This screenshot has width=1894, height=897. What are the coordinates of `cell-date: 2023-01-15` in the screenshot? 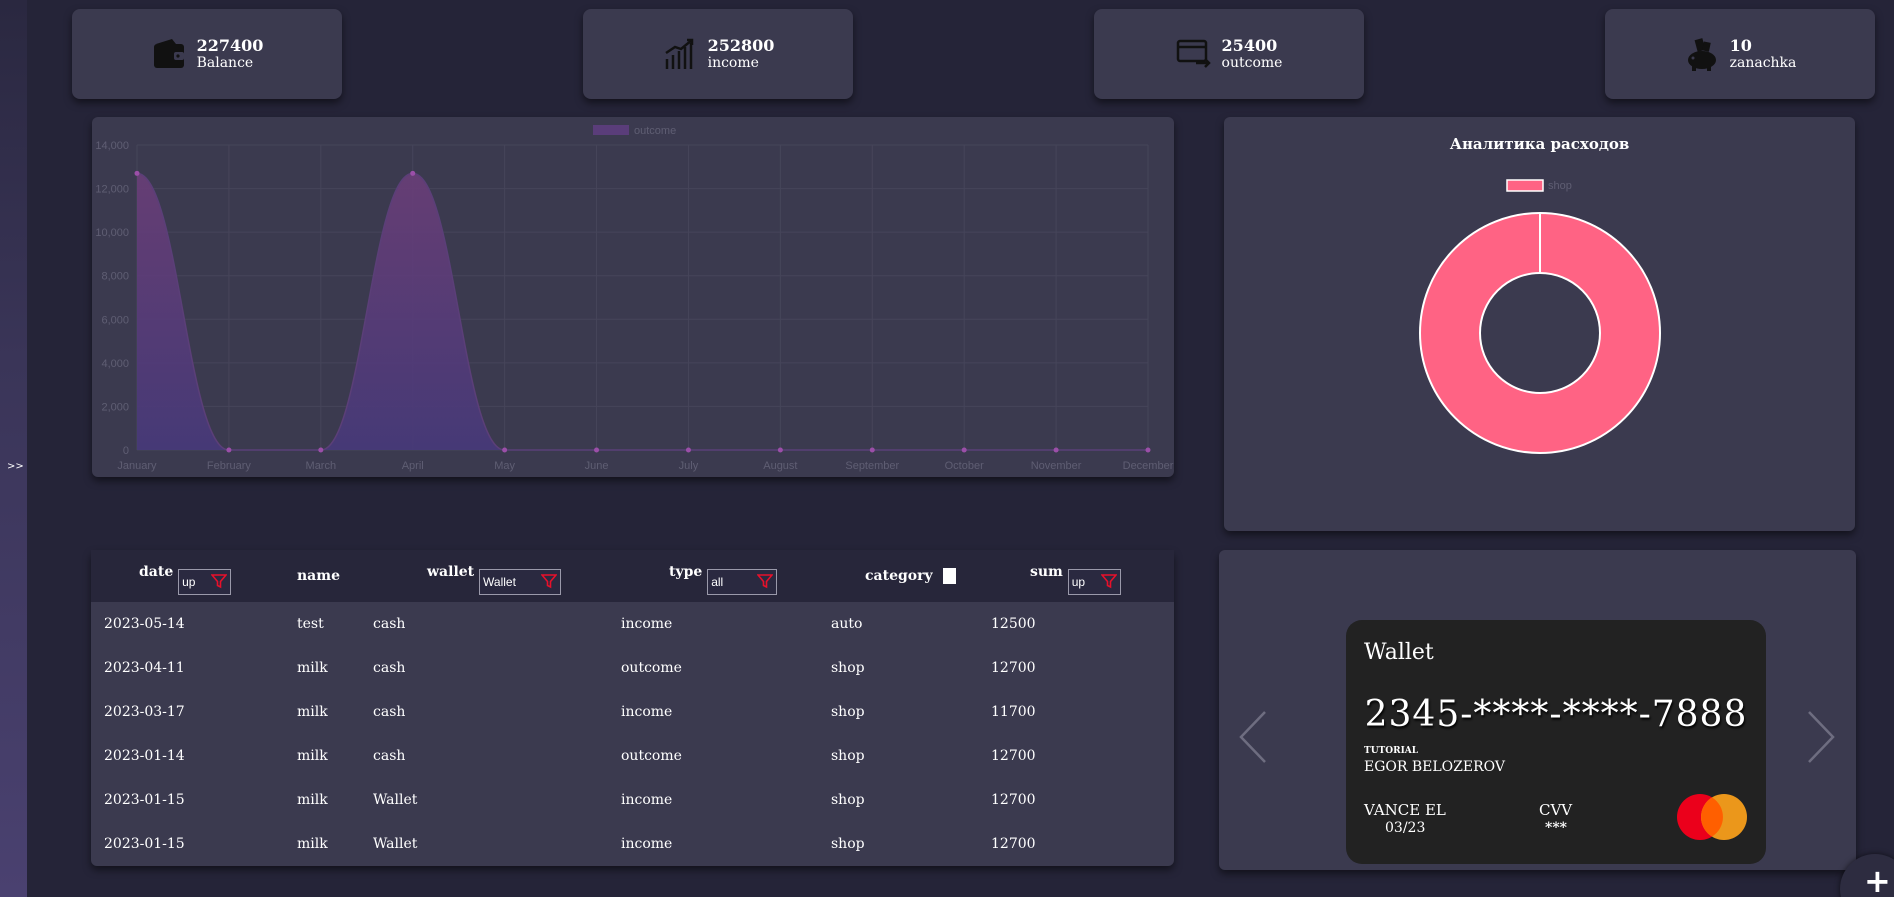 It's located at (144, 844).